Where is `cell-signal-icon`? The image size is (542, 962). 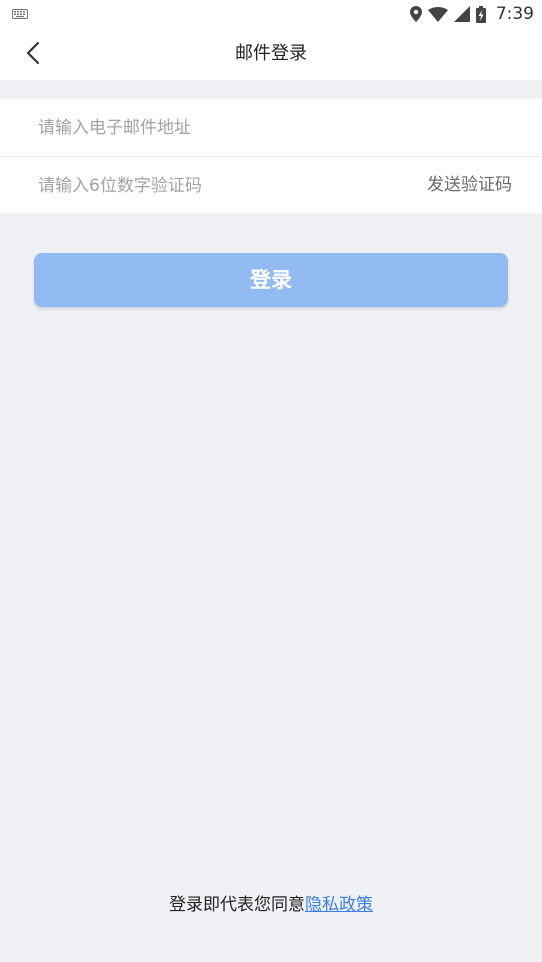 cell-signal-icon is located at coordinates (461, 14).